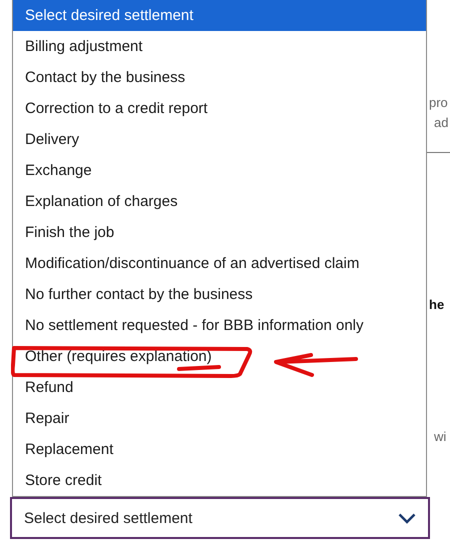 Image resolution: width=450 pixels, height=547 pixels. What do you see at coordinates (441, 437) in the screenshot?
I see `body-text: wi` at bounding box center [441, 437].